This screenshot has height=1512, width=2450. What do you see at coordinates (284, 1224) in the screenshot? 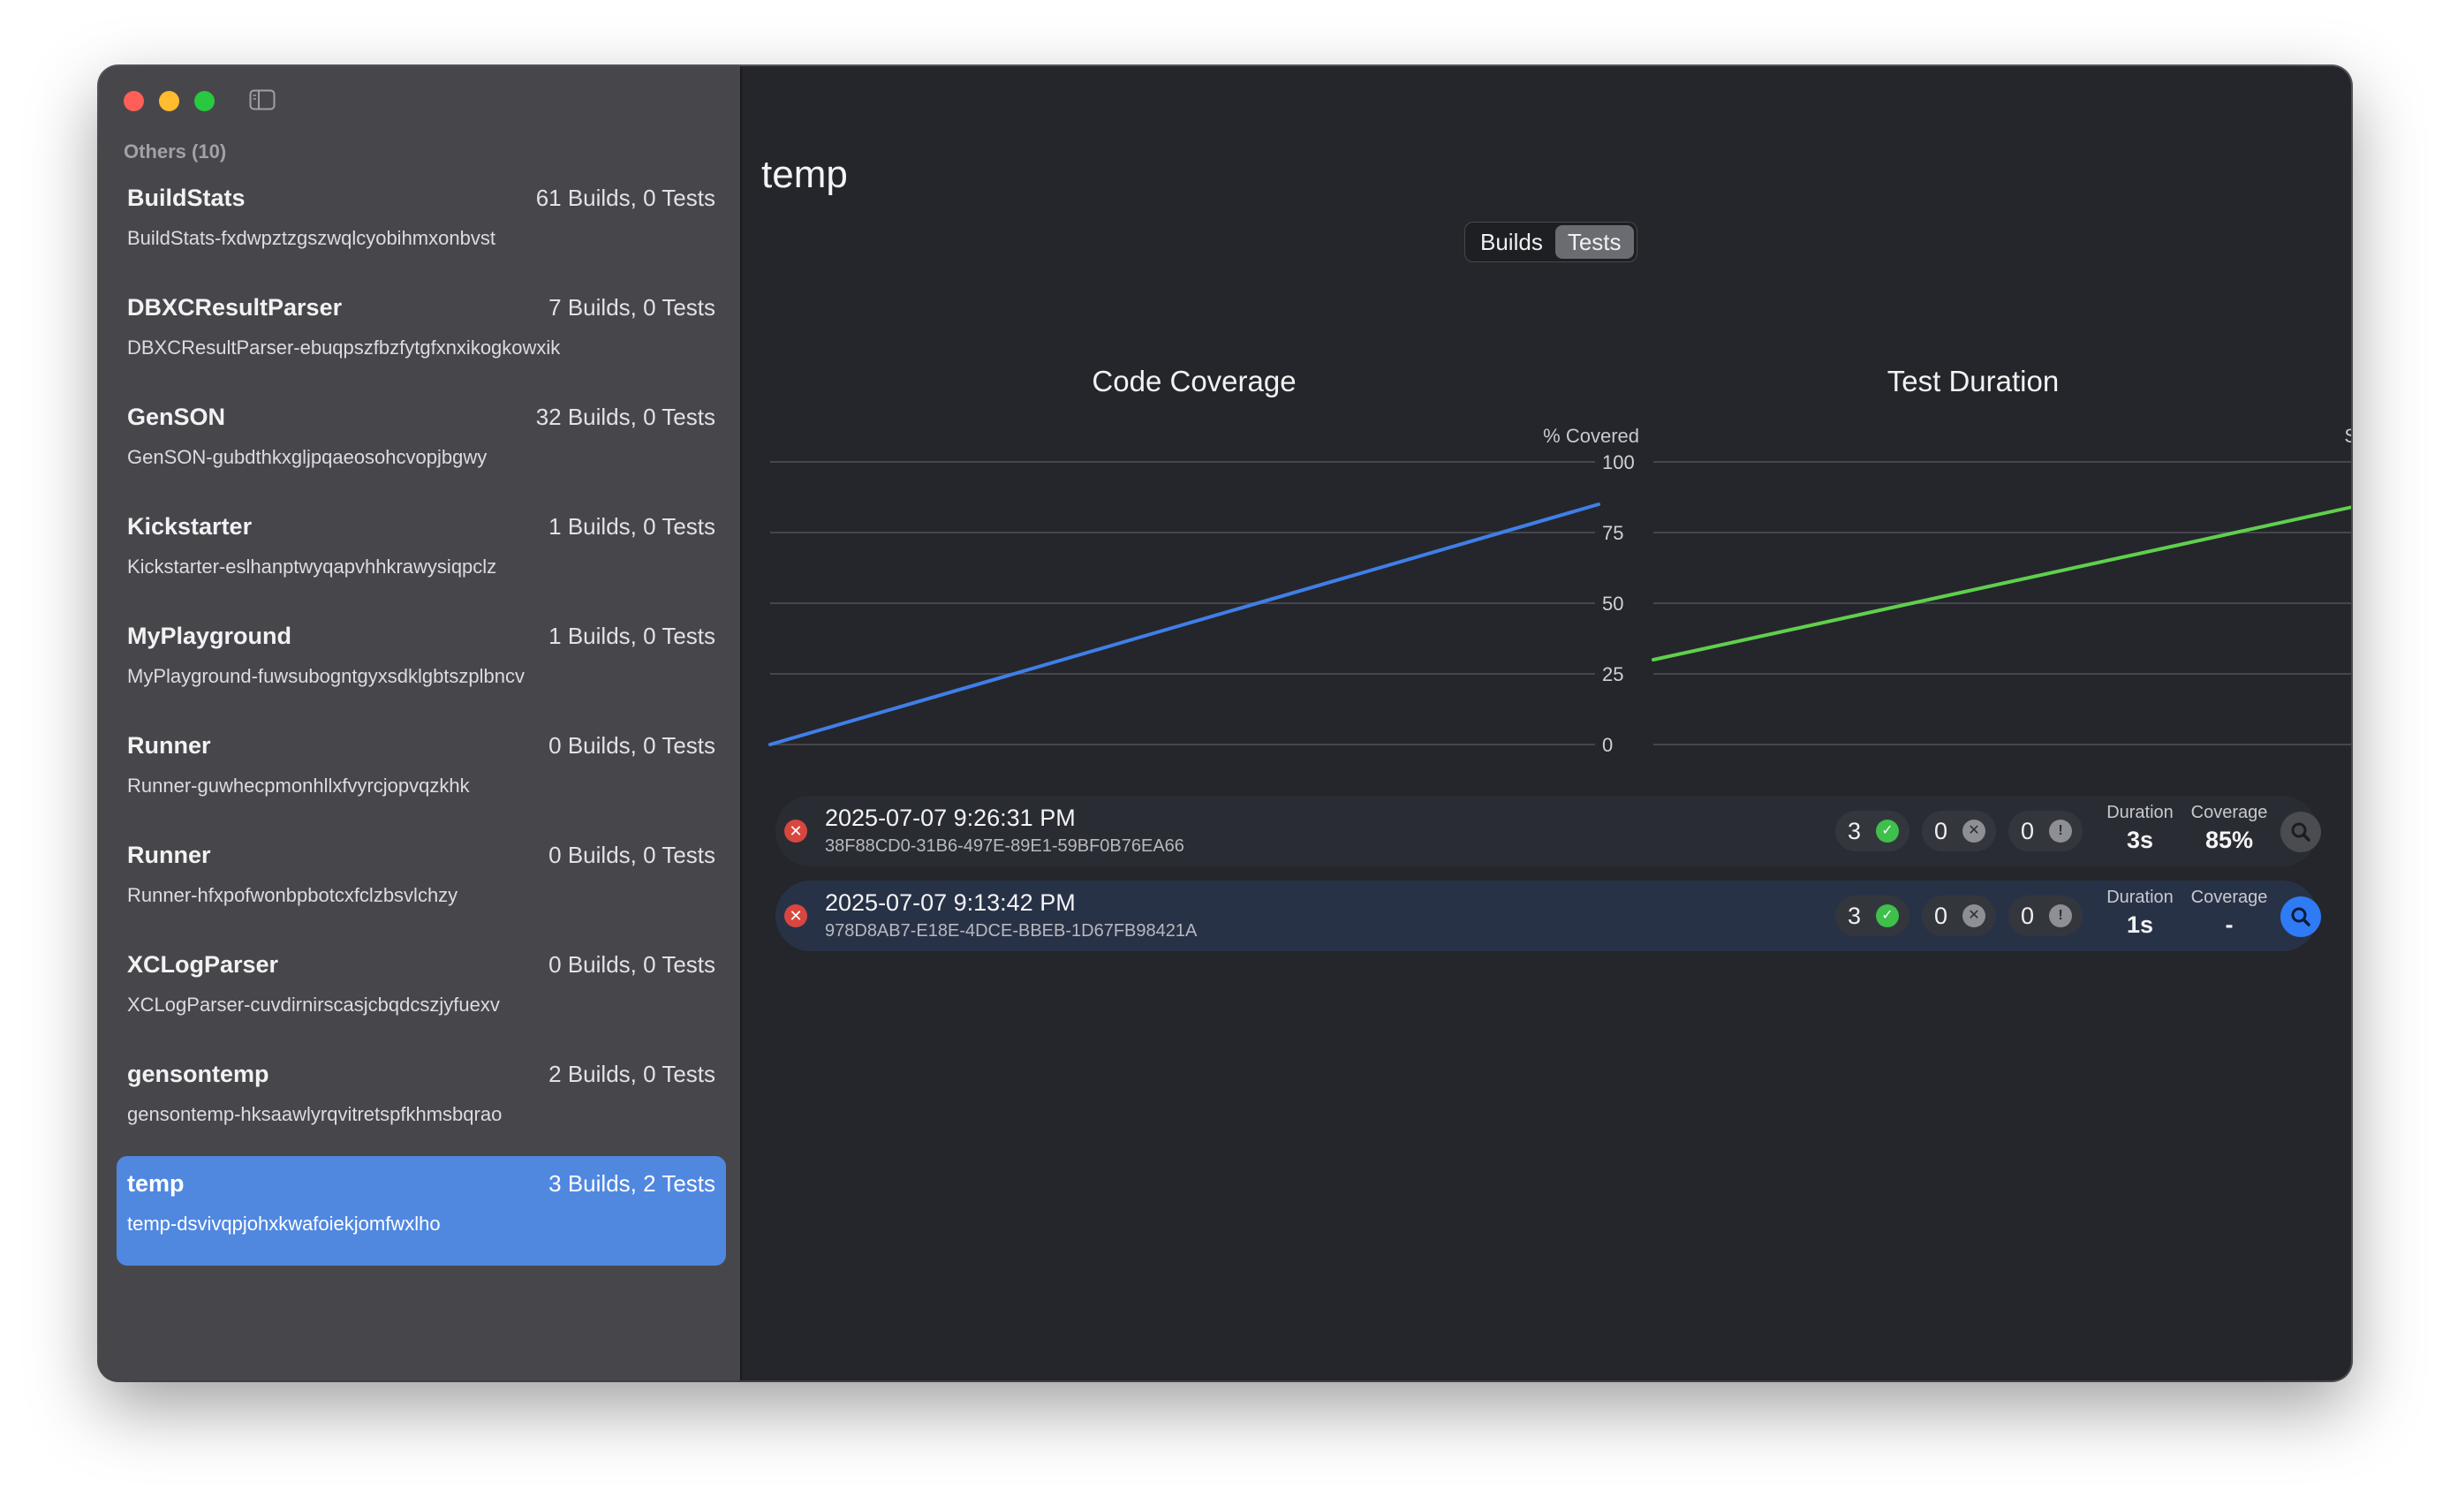
I see `project-identifier: temp-dsvivqpjohxkwafoiekjomfwxlho` at bounding box center [284, 1224].